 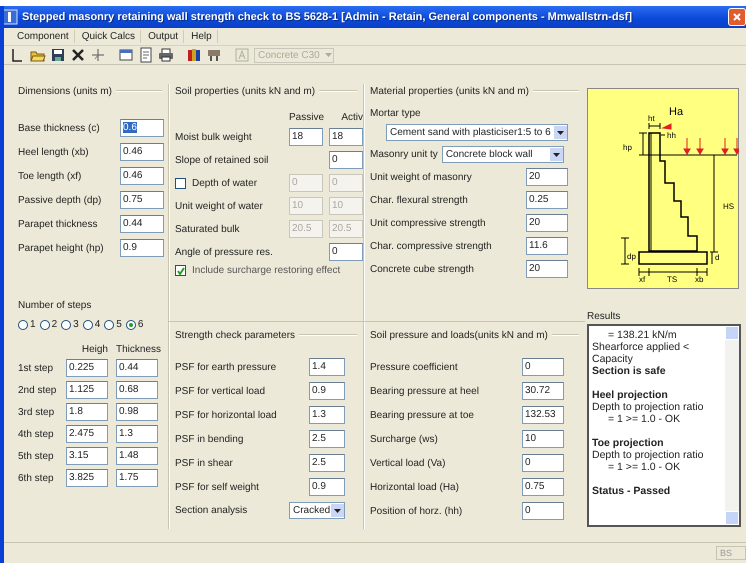 I want to click on input-field: 1.125, so click(x=87, y=390).